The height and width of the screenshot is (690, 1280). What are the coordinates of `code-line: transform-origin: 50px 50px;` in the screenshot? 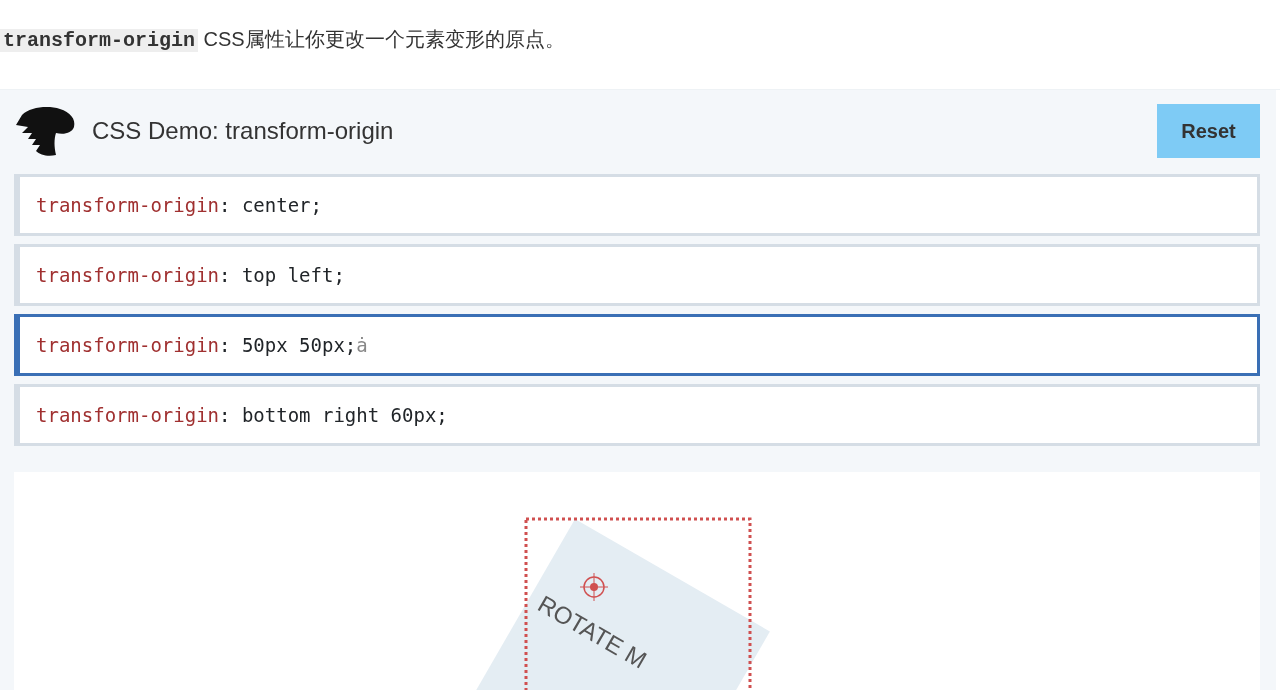 It's located at (196, 345).